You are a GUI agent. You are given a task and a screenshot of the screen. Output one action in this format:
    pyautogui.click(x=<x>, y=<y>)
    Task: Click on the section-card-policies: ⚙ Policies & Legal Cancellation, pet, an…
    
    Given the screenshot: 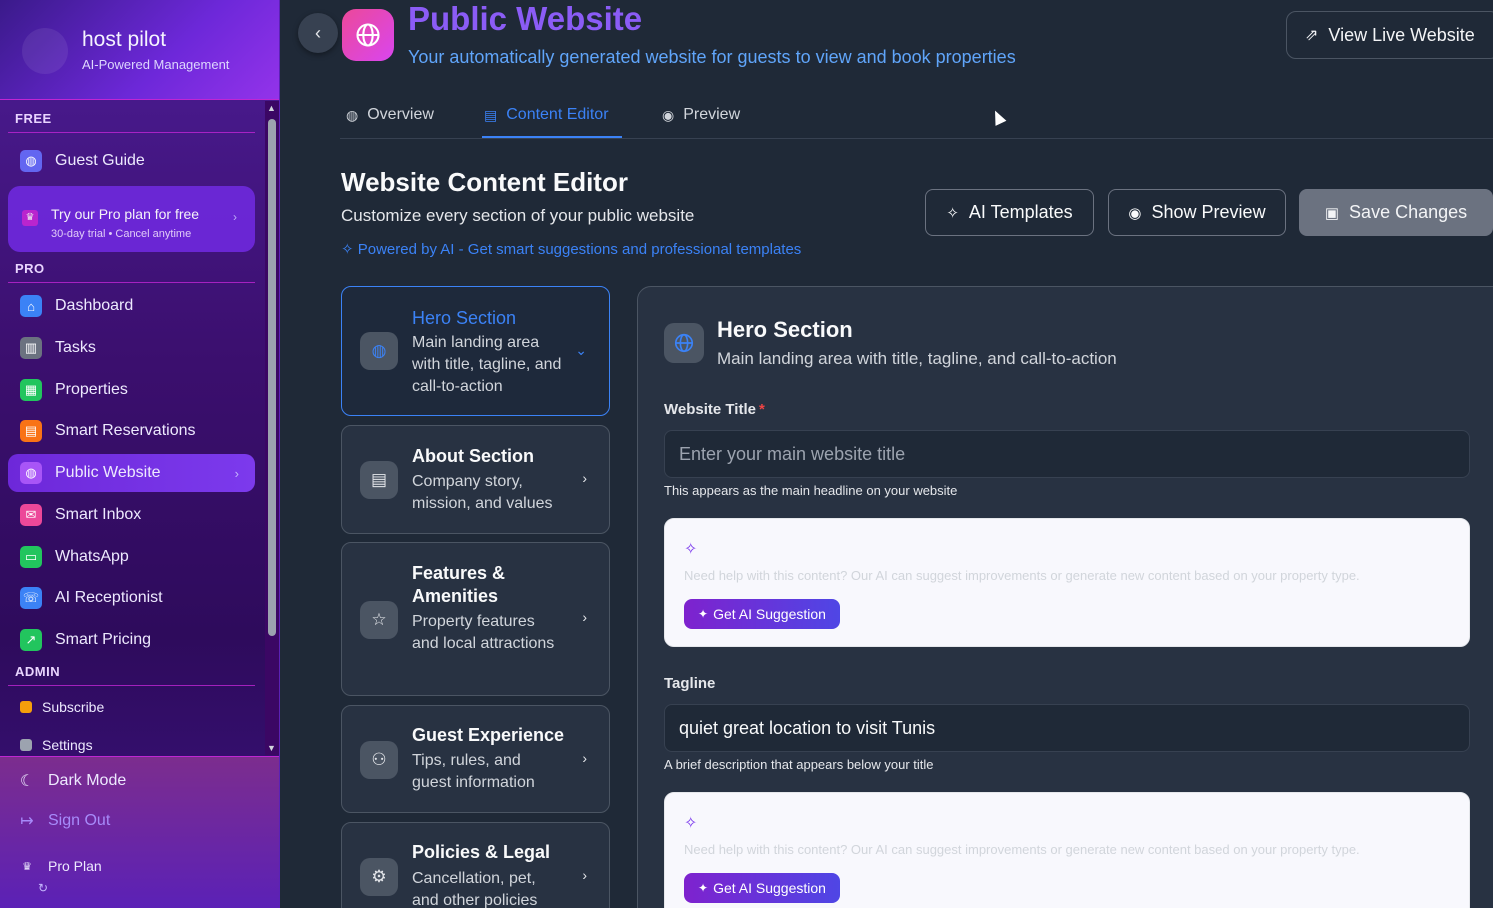 What is the action you would take?
    pyautogui.click(x=475, y=865)
    